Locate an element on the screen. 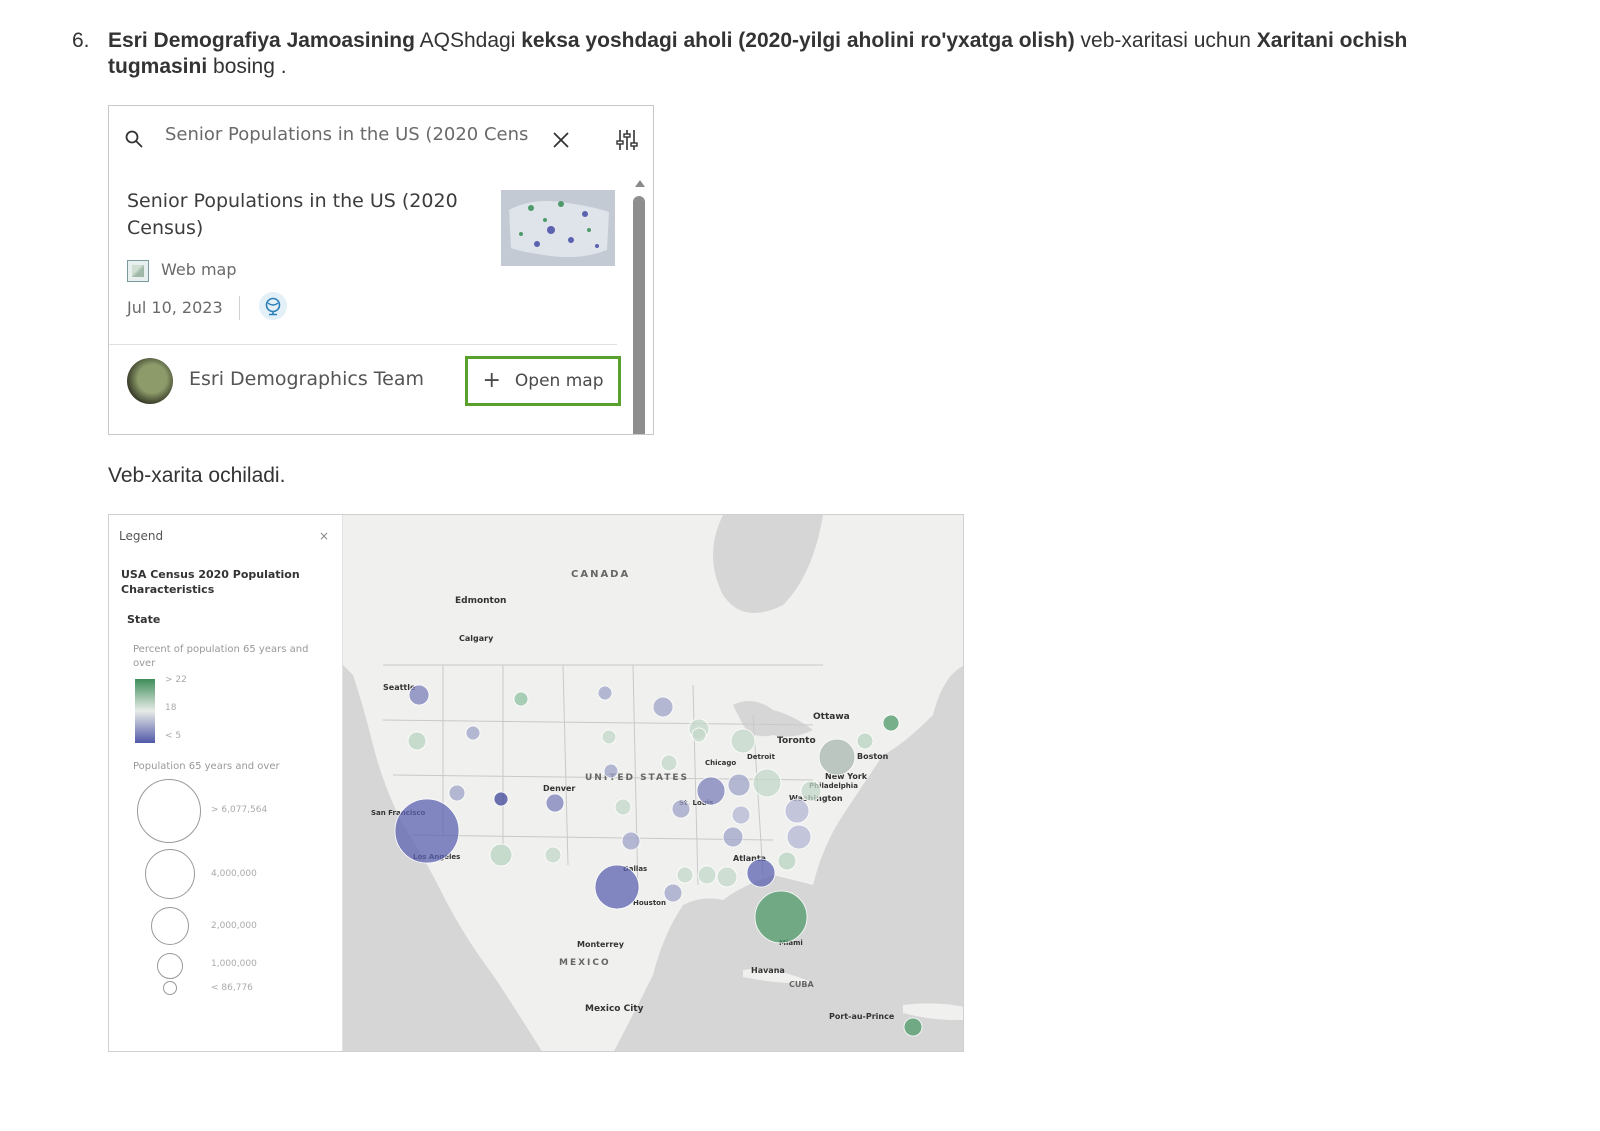 This screenshot has height=1131, width=1600. label-mexico-city: Mexico City is located at coordinates (614, 1009).